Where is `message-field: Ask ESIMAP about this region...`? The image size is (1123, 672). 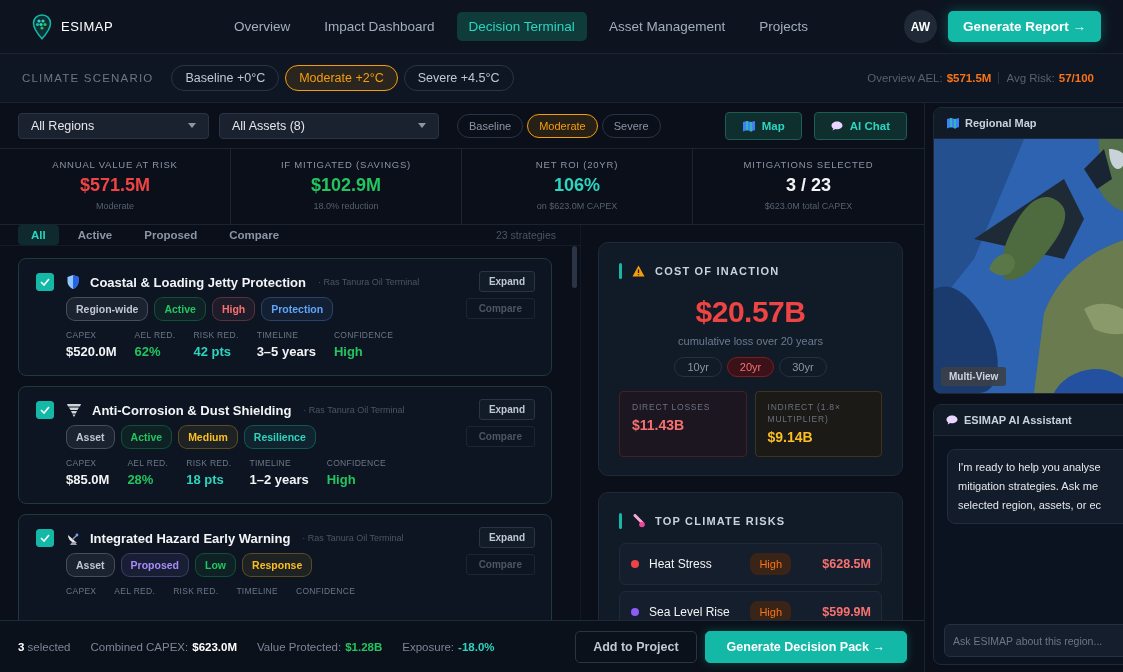
message-field: Ask ESIMAP about this region... is located at coordinates (1033, 640).